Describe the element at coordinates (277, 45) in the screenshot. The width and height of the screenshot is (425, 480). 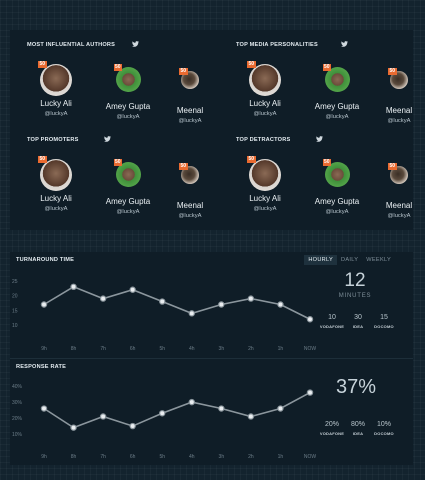
I see `group-title: TOP MEDIA PERSONALITIES` at that location.